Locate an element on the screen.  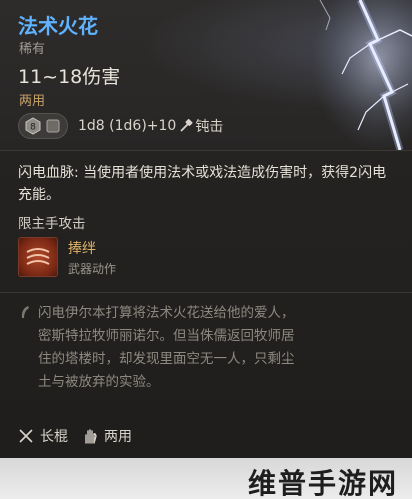
damage-formula: 1d8 (1d6)+10 is located at coordinates (127, 126).